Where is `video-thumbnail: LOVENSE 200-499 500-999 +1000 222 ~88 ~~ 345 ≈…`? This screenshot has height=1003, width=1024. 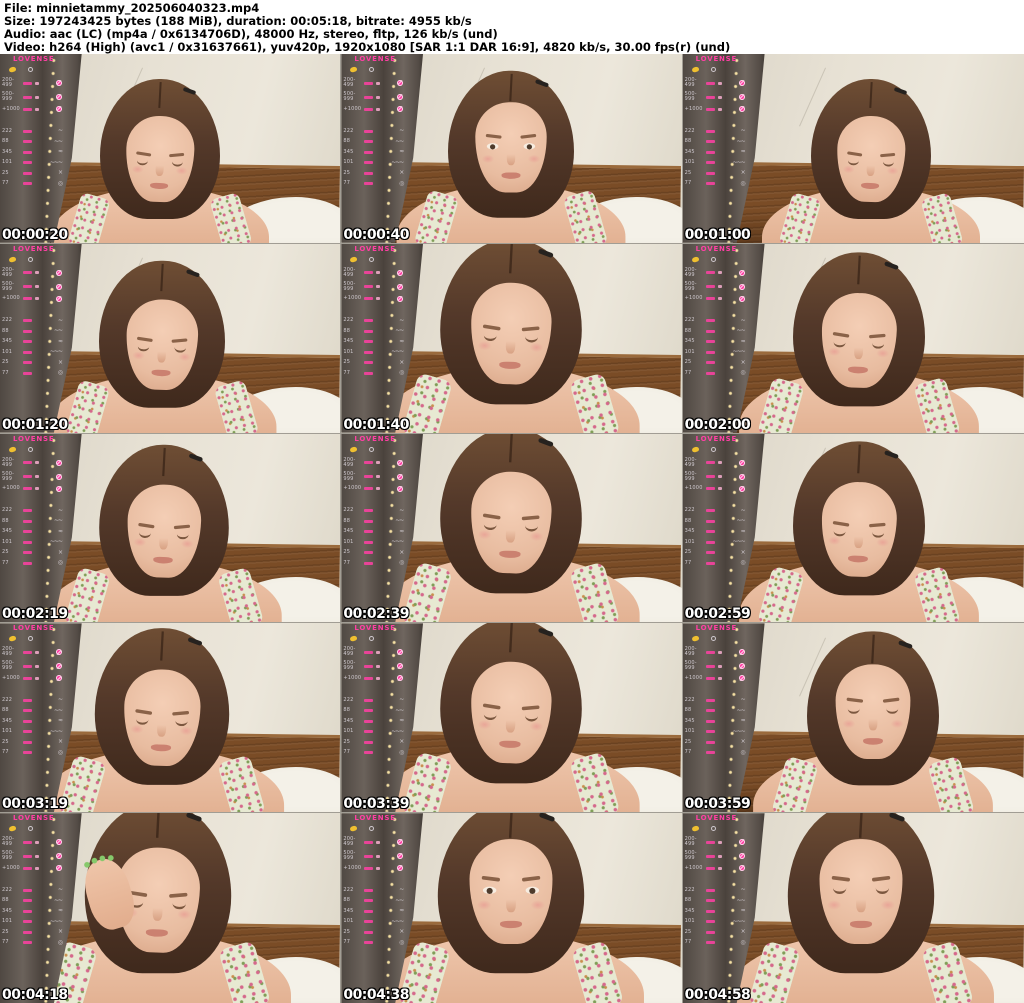
video-thumbnail: LOVENSE 200-499 500-999 +1000 222 ~88 ~~ 345 ≈… is located at coordinates (853, 908).